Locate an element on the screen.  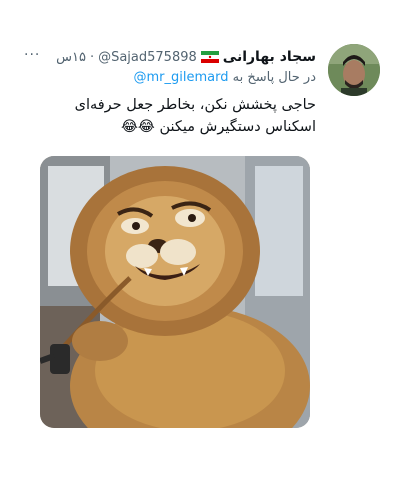
tweet-header: سجاد بهارانی @Sajad575898 · ۱۵س is located at coordinates (168, 57).